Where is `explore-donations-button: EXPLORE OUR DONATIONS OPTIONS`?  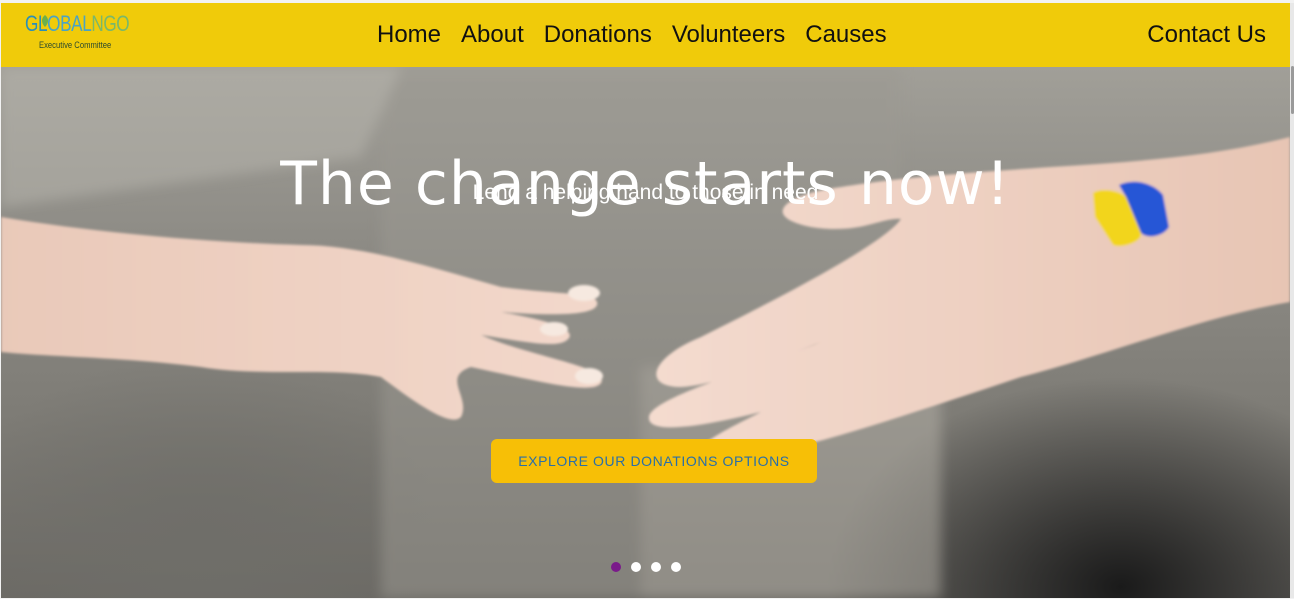
explore-donations-button: EXPLORE OUR DONATIONS OPTIONS is located at coordinates (654, 461).